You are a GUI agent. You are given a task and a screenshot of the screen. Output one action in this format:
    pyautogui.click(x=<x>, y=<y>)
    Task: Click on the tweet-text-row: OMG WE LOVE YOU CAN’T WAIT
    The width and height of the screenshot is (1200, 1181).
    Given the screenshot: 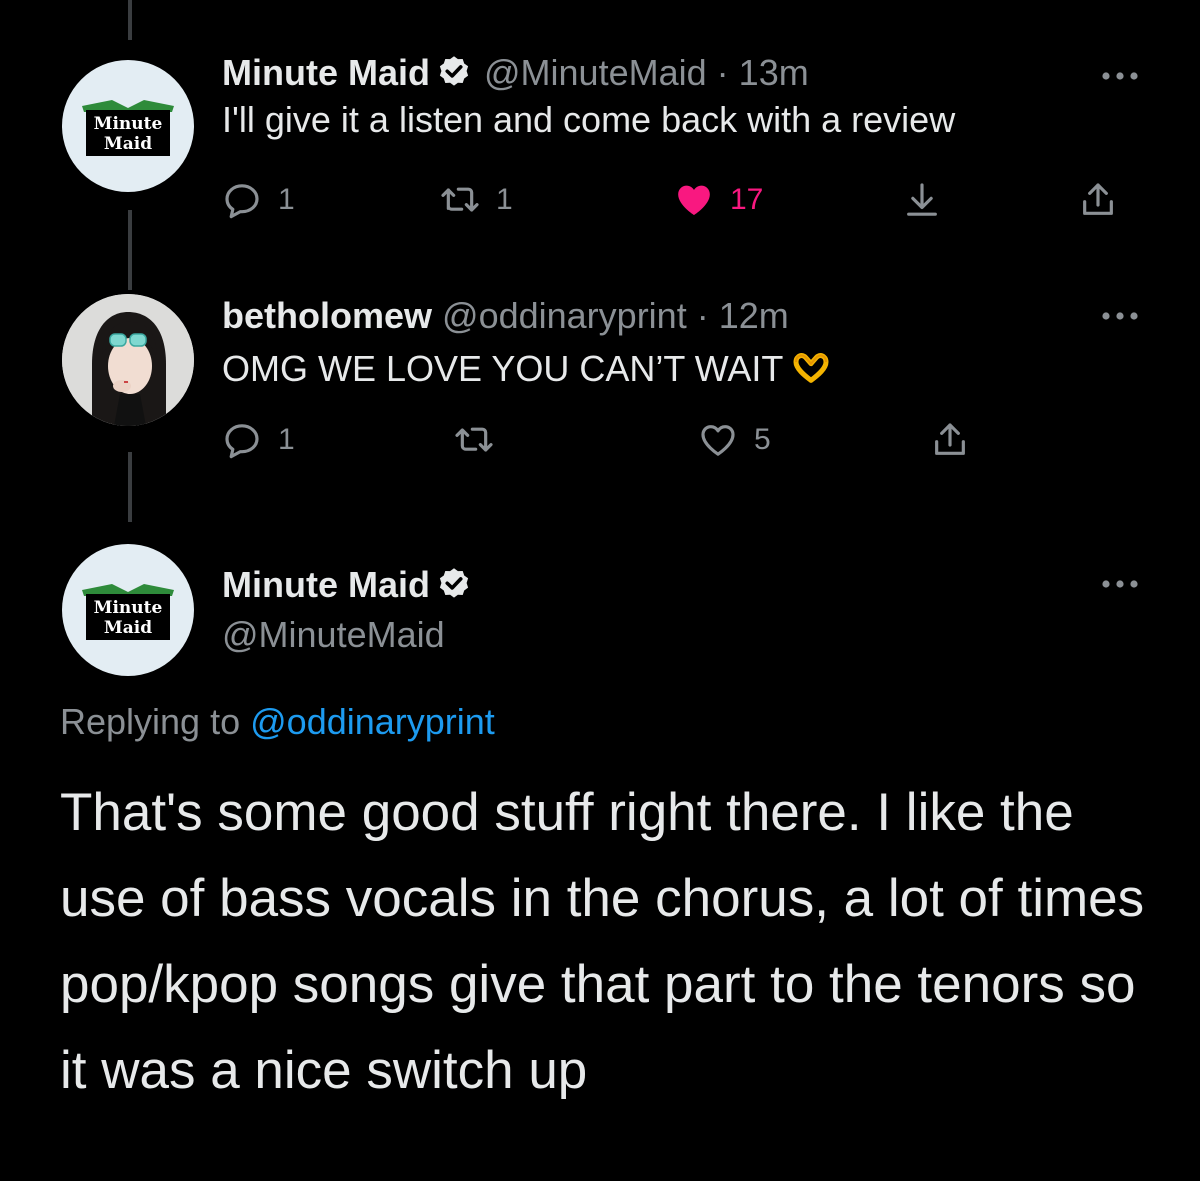 What is the action you would take?
    pyautogui.click(x=691, y=369)
    